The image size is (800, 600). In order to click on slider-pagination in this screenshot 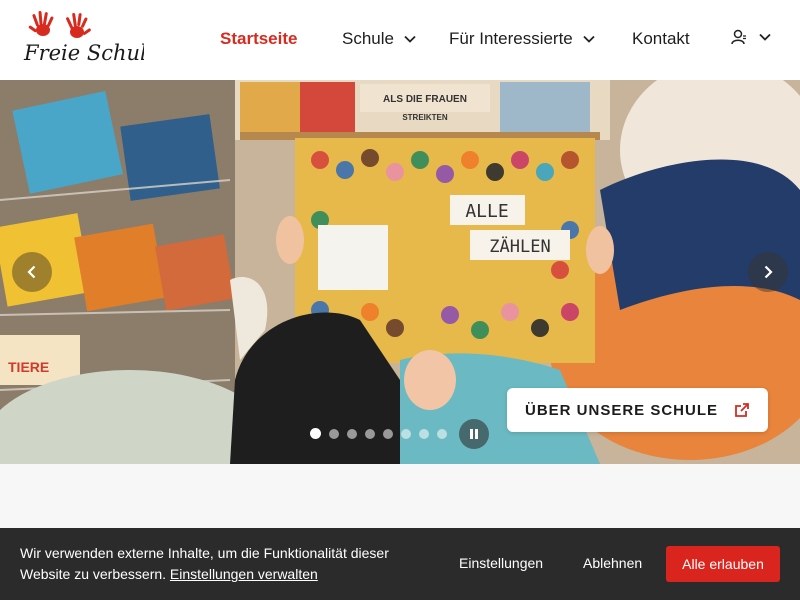, I will do `click(378, 433)`.